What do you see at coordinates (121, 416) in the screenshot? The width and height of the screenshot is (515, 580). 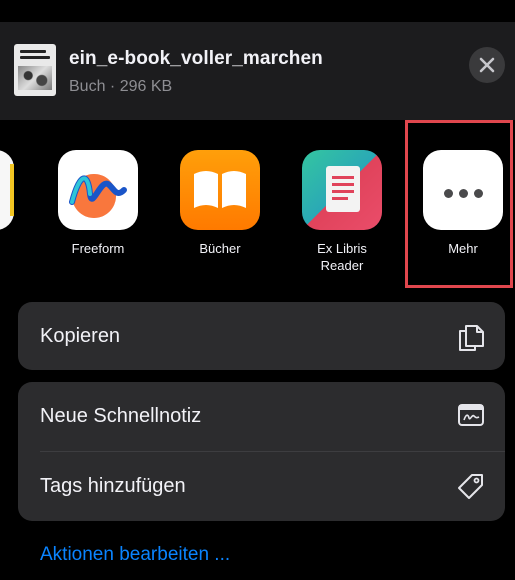 I see `quick-note-label: Neue Schnellnotiz` at bounding box center [121, 416].